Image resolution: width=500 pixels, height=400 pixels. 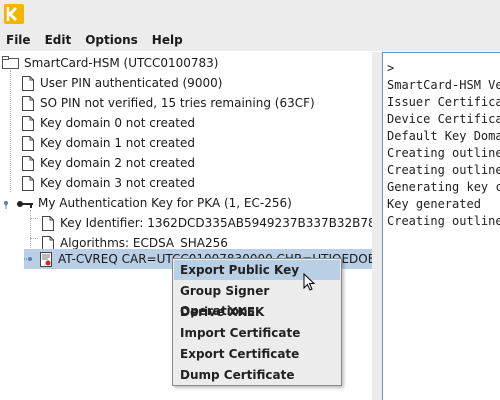 What do you see at coordinates (131, 83) in the screenshot?
I see `tree-node-label: User PIN authenticated (9000)` at bounding box center [131, 83].